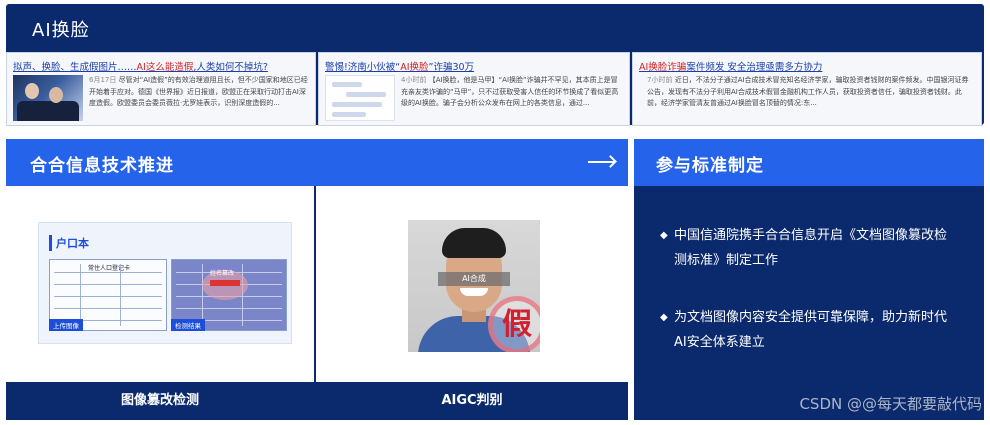 The height and width of the screenshot is (425, 990). Describe the element at coordinates (363, 67) in the screenshot. I see `news-headline-2-pre: 警惕!济南小伙被“` at that location.